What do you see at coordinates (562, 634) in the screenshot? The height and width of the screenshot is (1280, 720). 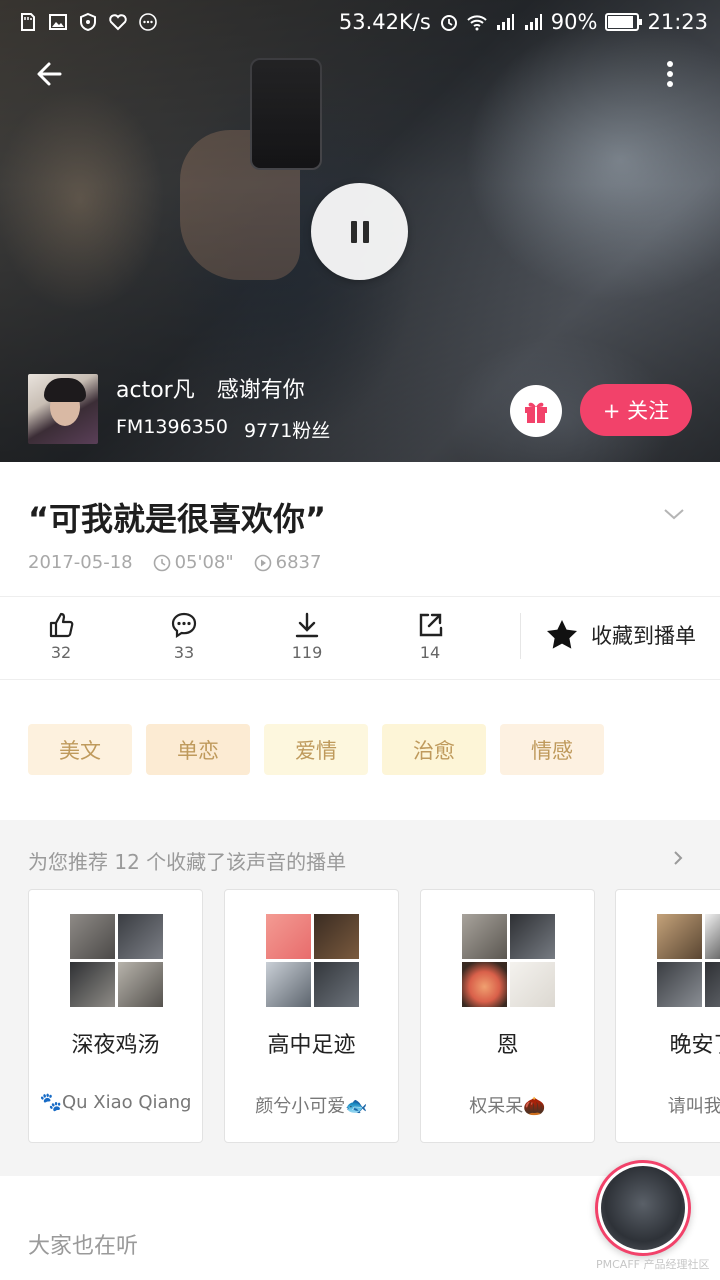 I see `star-icon` at bounding box center [562, 634].